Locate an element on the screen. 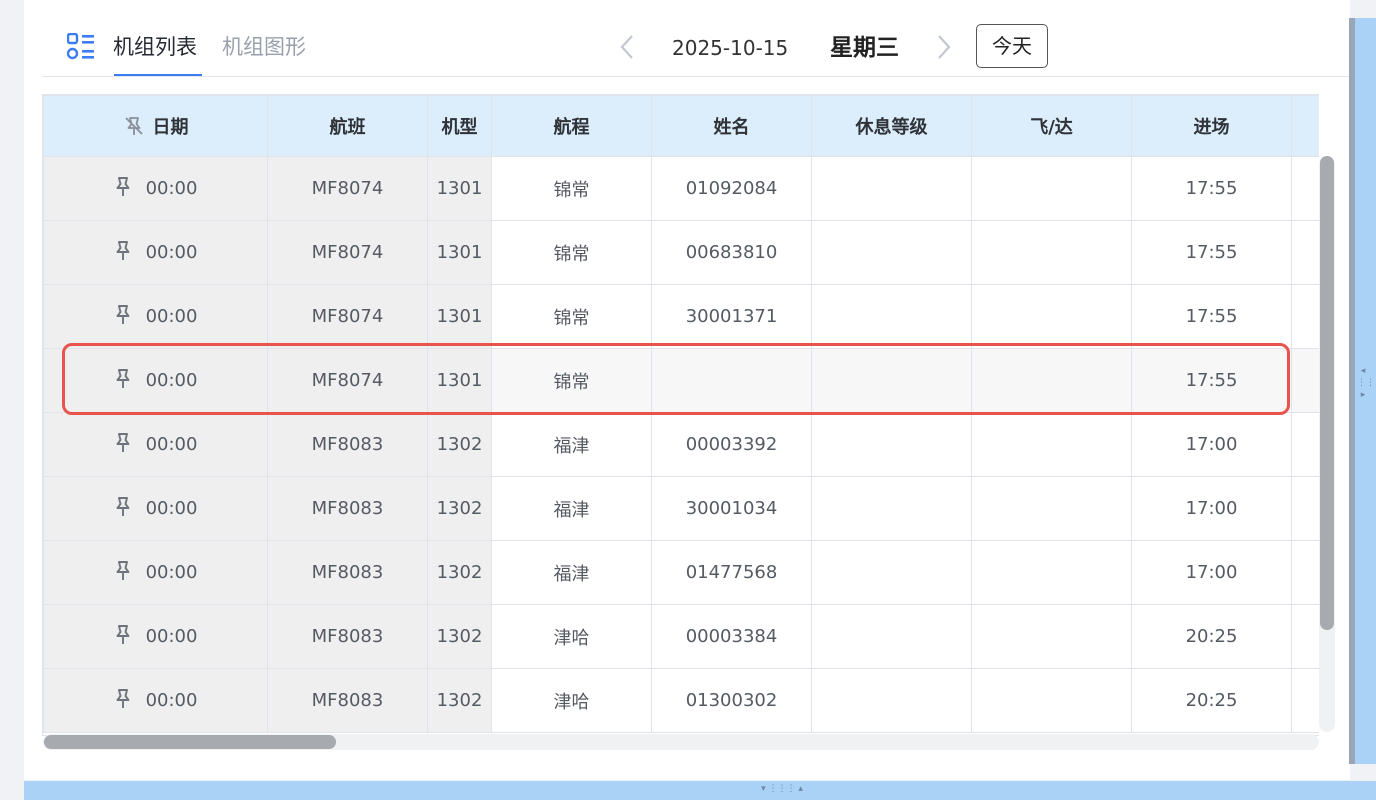  cell-name: 30001034 is located at coordinates (731, 508).